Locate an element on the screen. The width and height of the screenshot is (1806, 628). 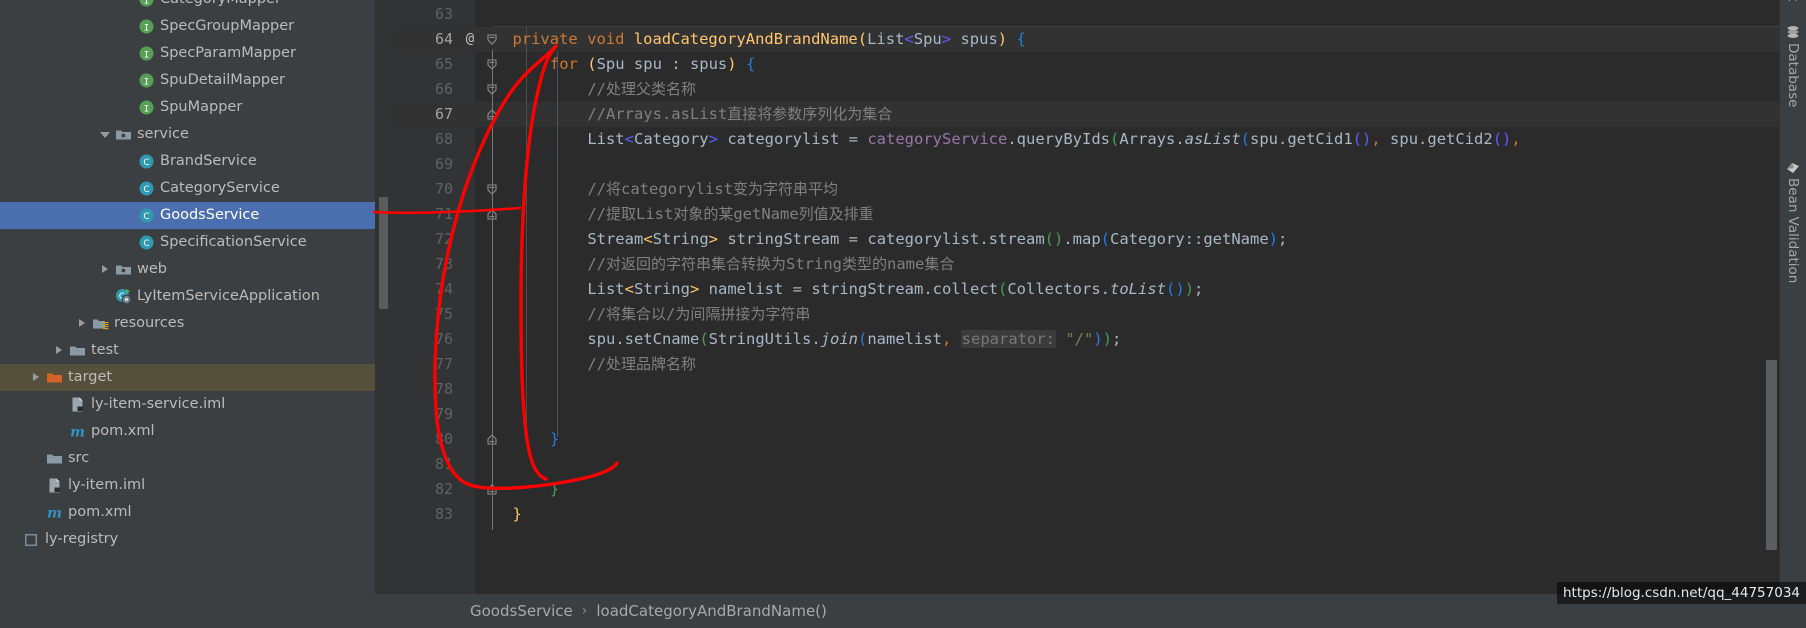
line-number: 71 is located at coordinates (443, 214).